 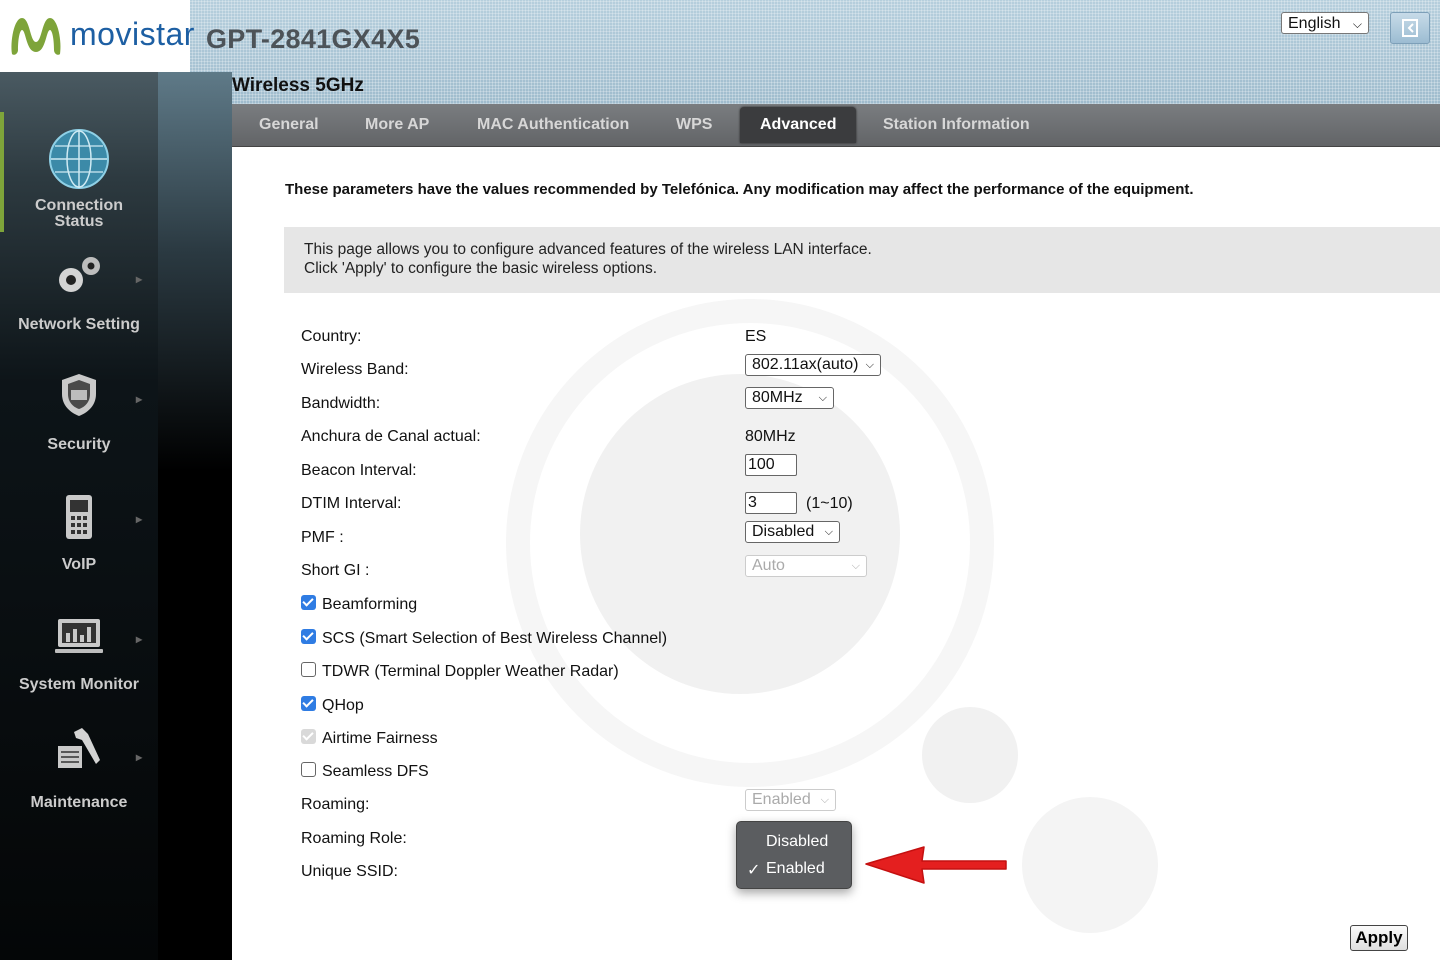 I want to click on sidebar-item-voip: ▸ VoIP, so click(x=79, y=533).